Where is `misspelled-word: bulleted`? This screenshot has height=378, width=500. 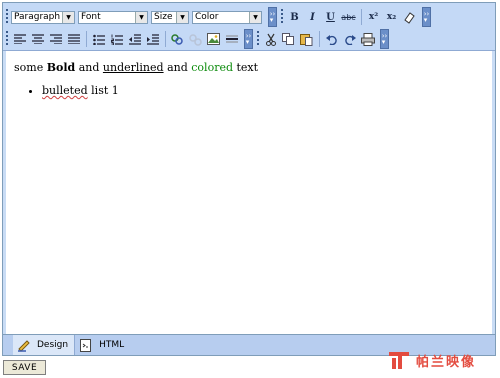
misspelled-word: bulleted is located at coordinates (65, 90).